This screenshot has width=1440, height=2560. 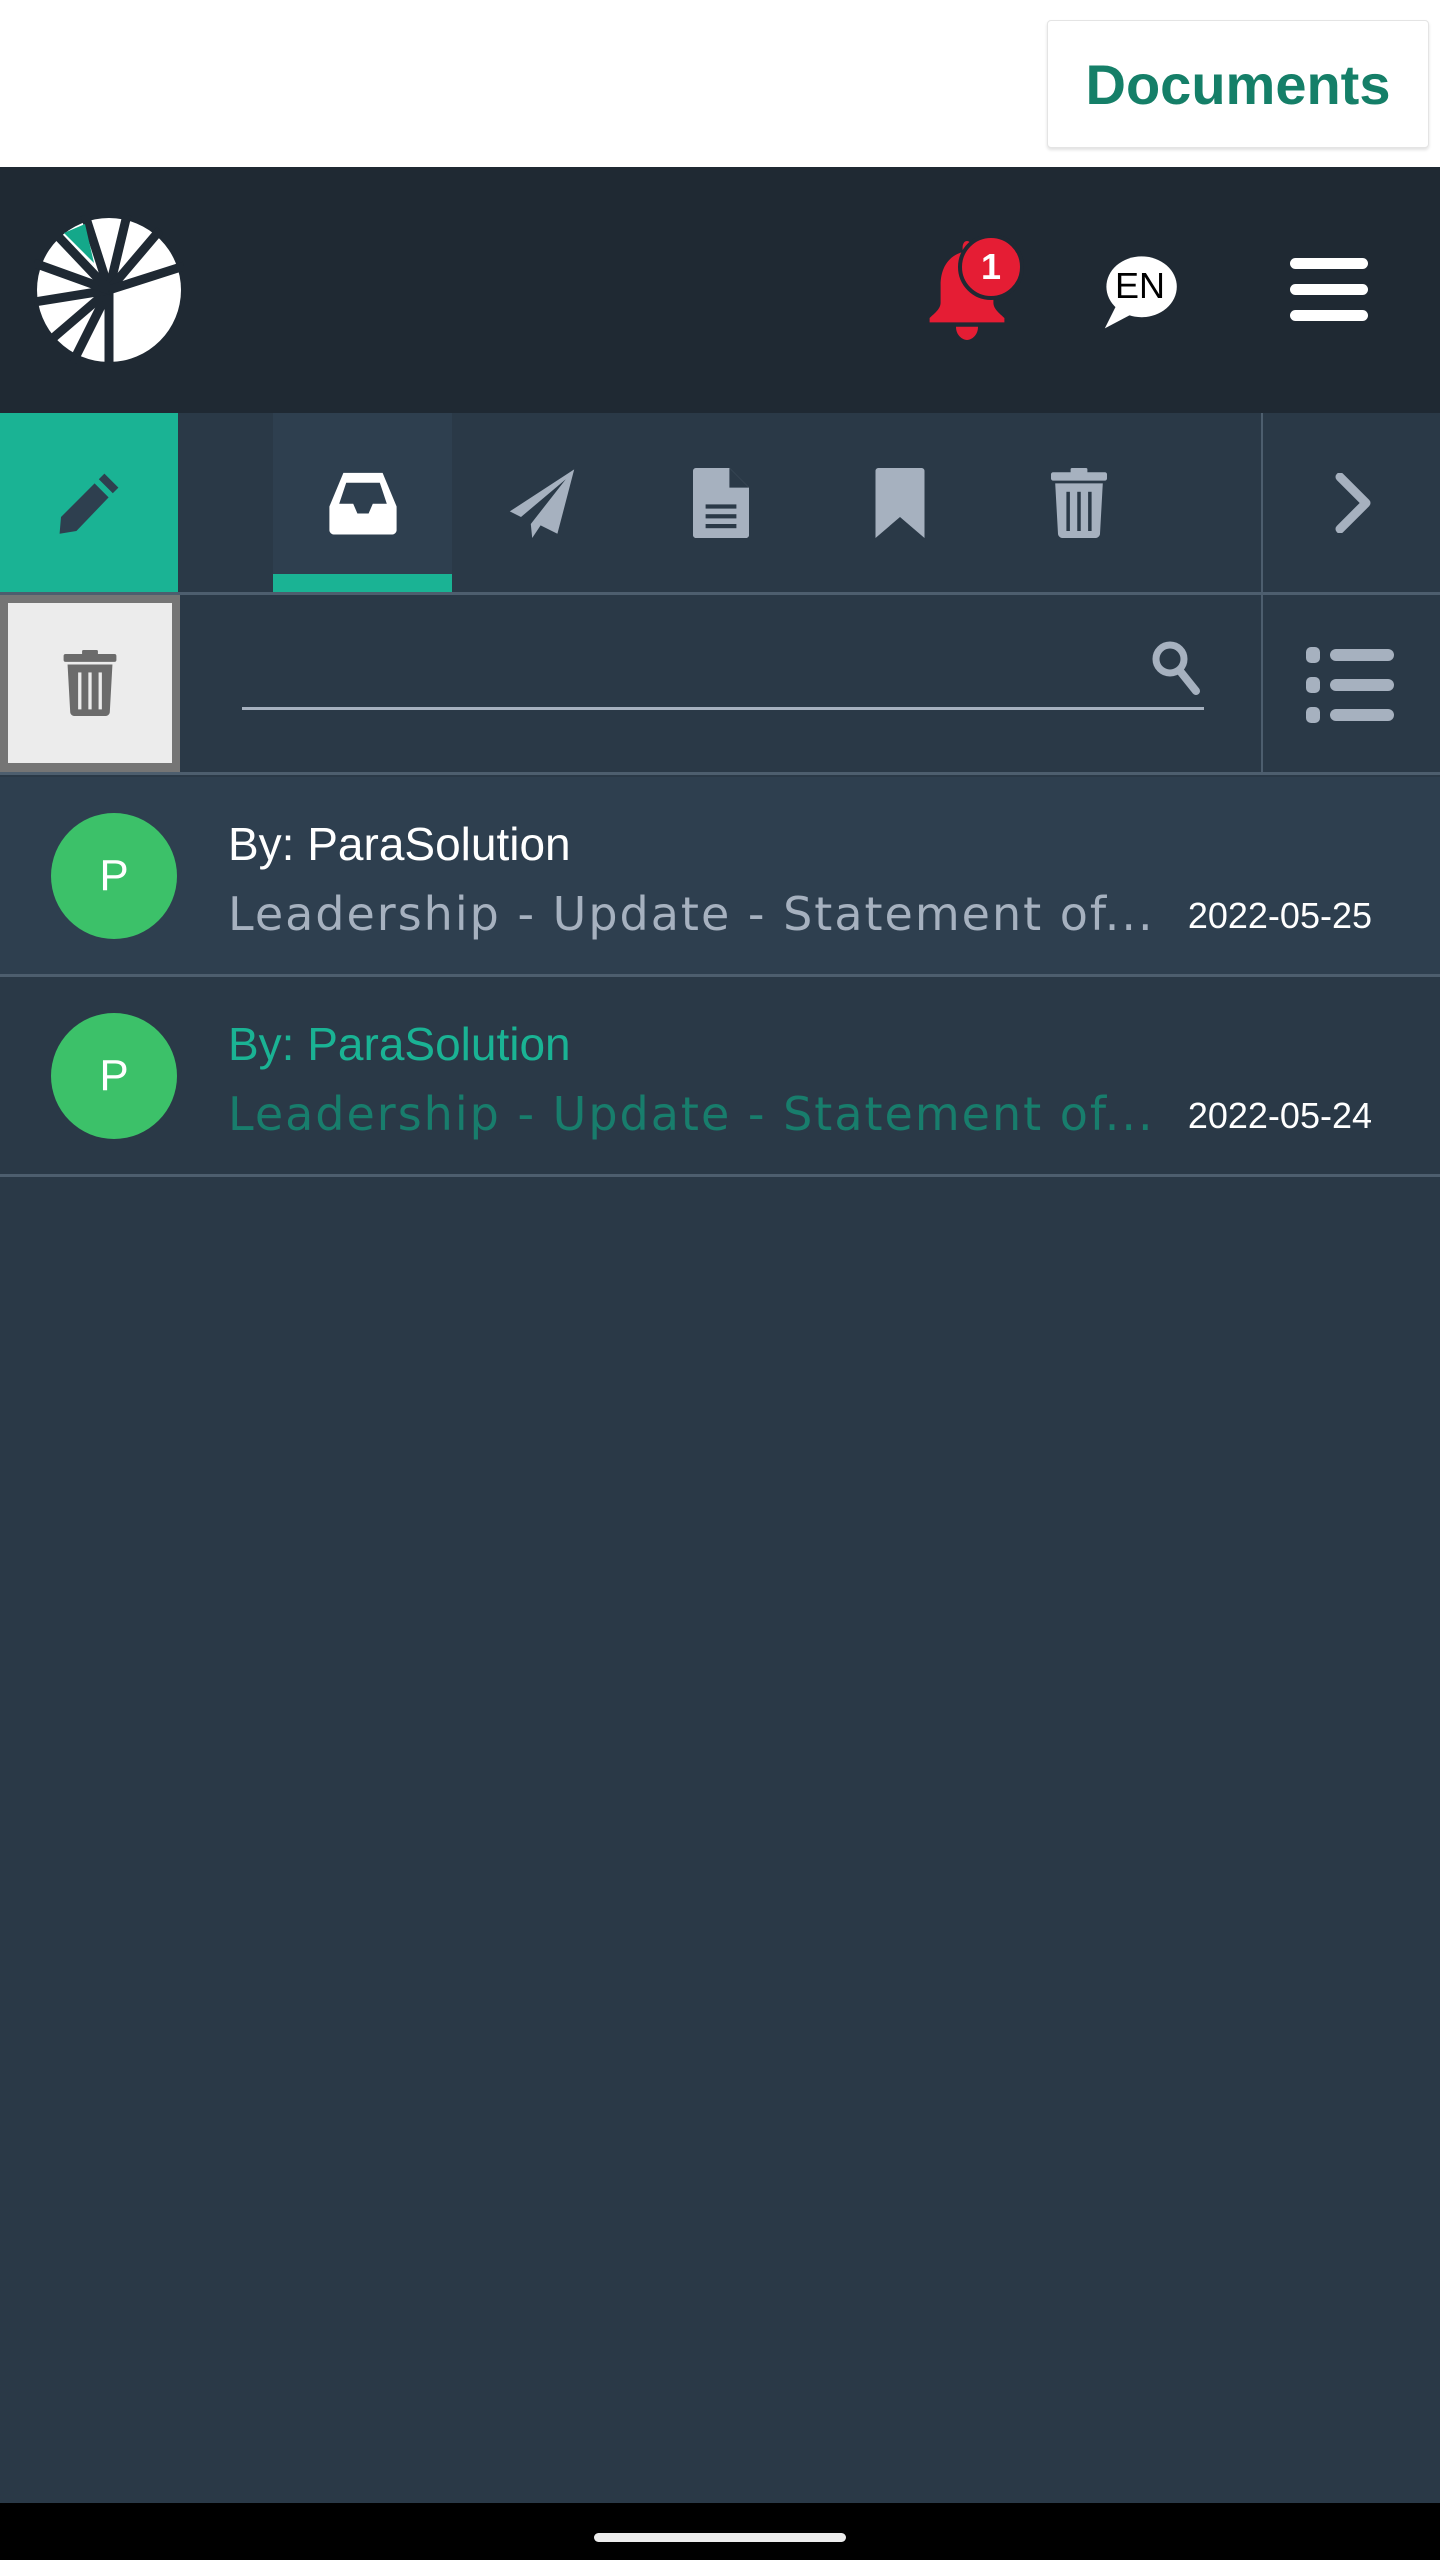 I want to click on document-icon, so click(x=720, y=502).